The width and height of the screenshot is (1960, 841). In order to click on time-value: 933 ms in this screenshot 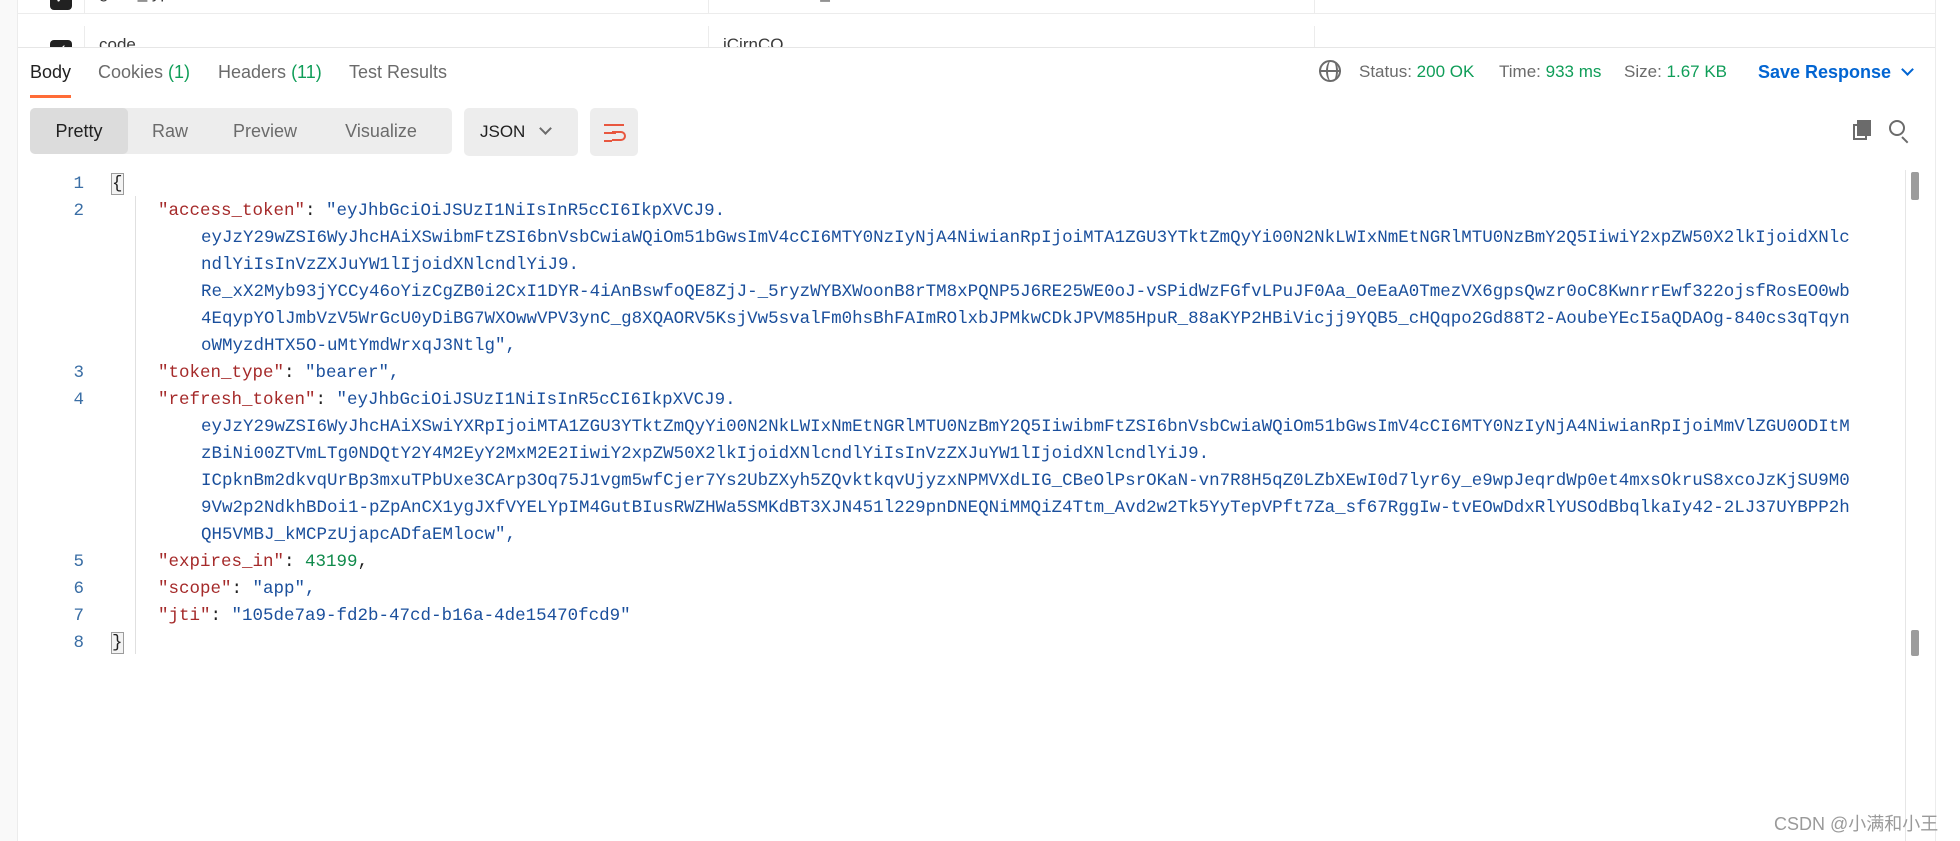, I will do `click(1573, 71)`.